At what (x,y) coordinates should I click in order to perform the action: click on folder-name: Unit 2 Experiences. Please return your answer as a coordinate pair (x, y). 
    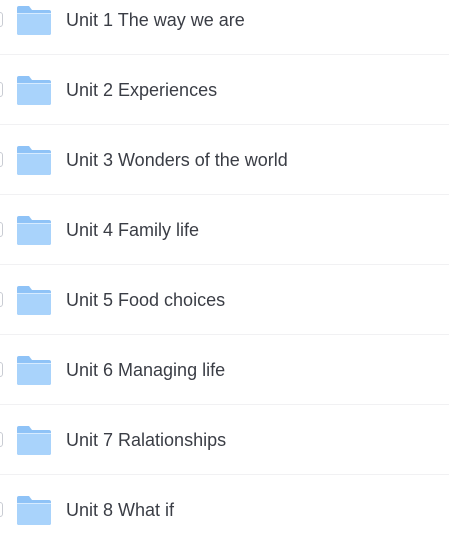
    Looking at the image, I should click on (141, 90).